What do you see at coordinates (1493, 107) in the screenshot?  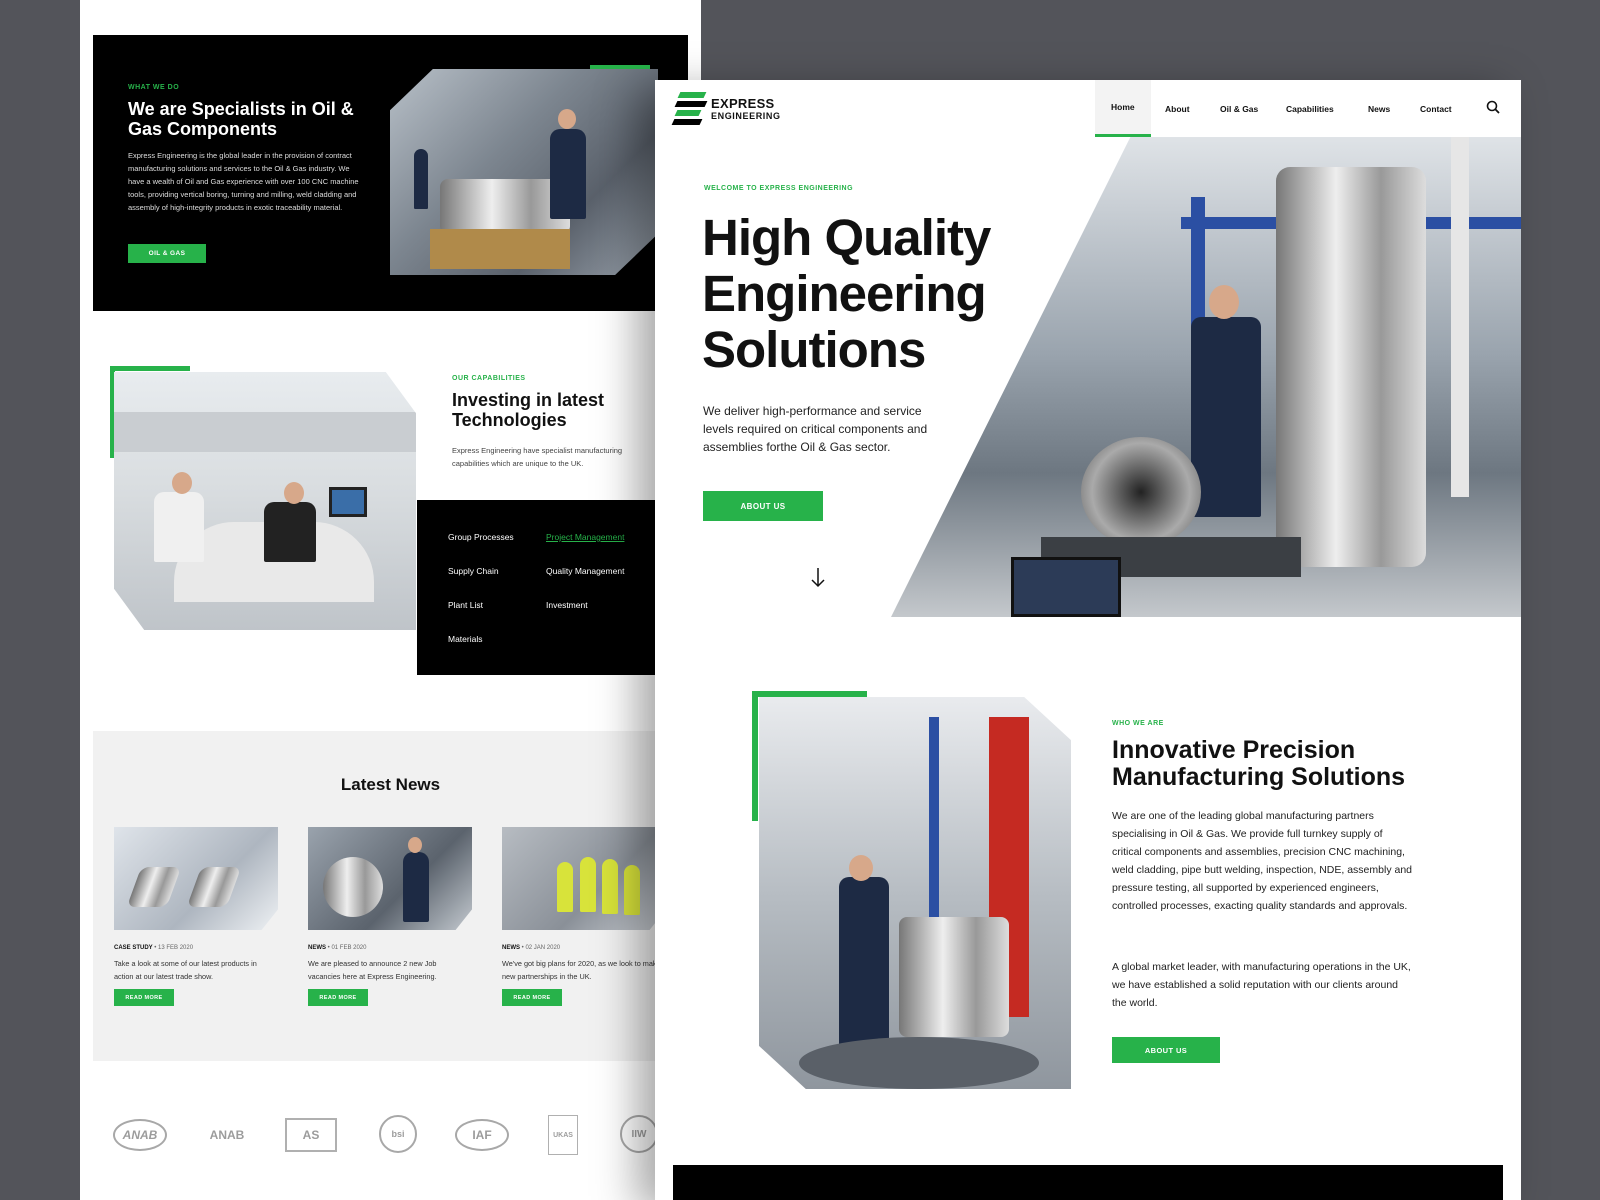 I see `search-icon` at bounding box center [1493, 107].